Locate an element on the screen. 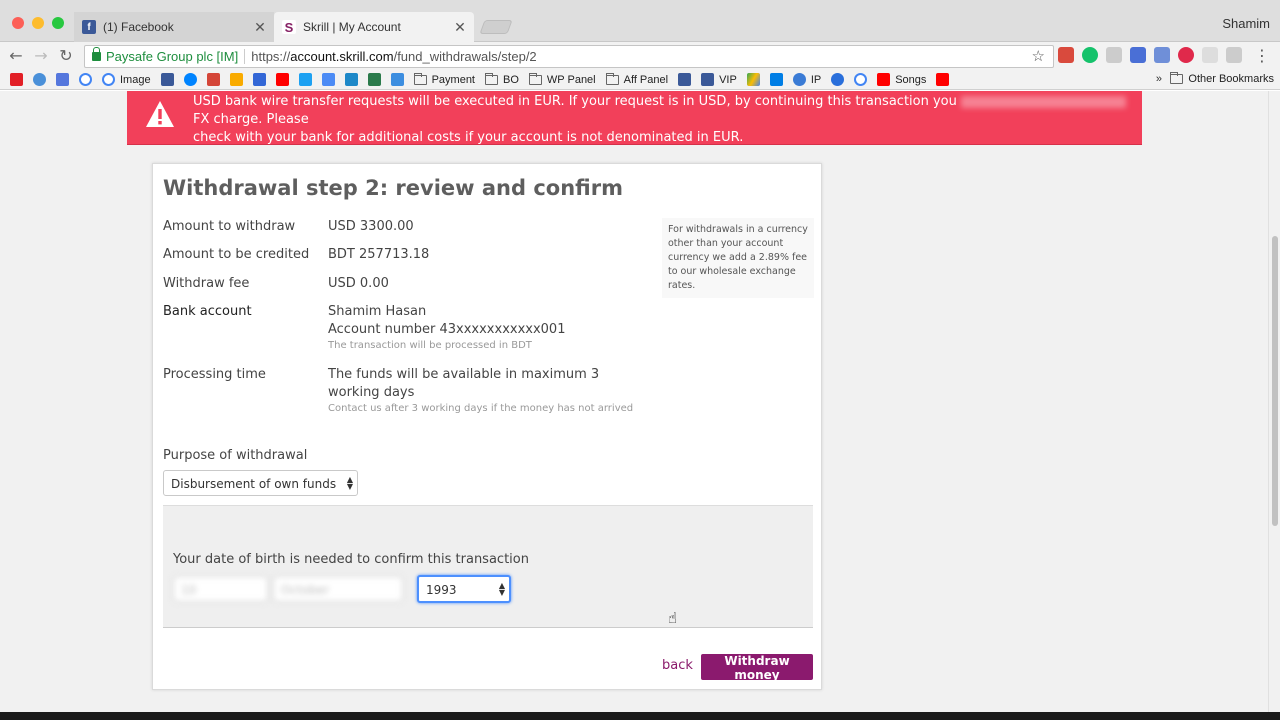  new-tab-button is located at coordinates (496, 27).